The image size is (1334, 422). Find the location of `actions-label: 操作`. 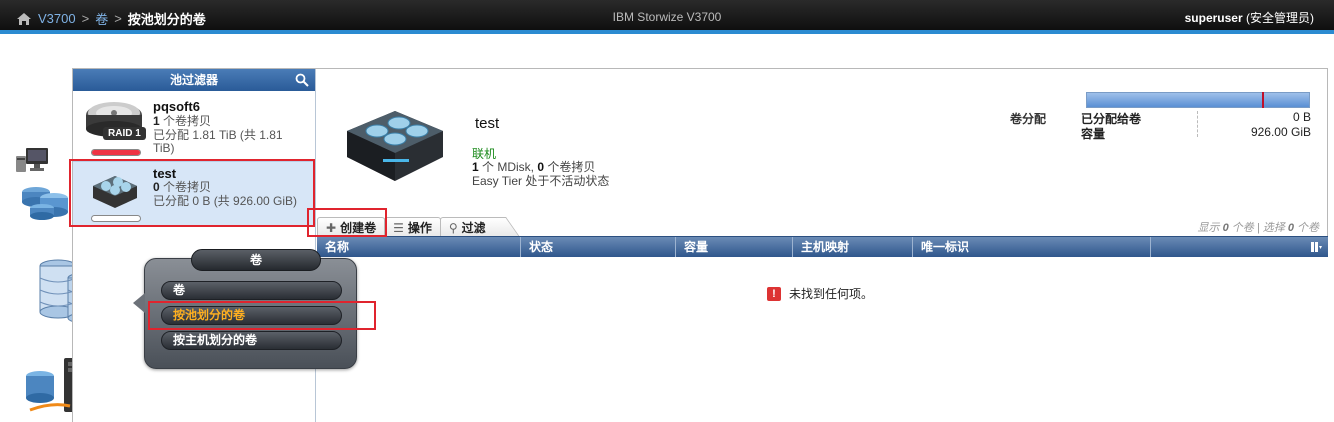

actions-label: 操作 is located at coordinates (419, 228).